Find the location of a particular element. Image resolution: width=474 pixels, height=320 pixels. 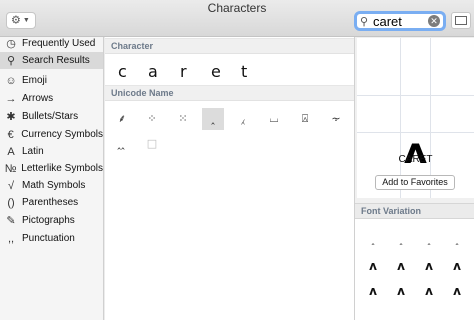

glyph-cell: ⸙ is located at coordinates (122, 119).